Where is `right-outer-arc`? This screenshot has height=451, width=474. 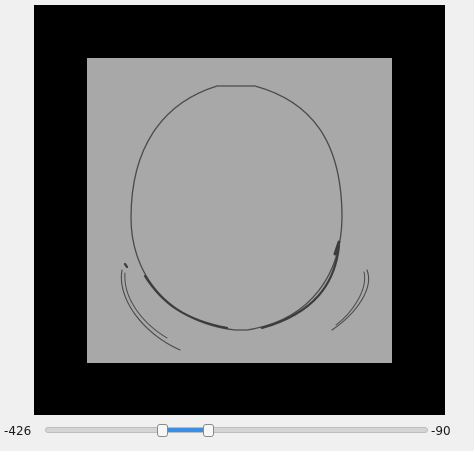 right-outer-arc is located at coordinates (350, 300).